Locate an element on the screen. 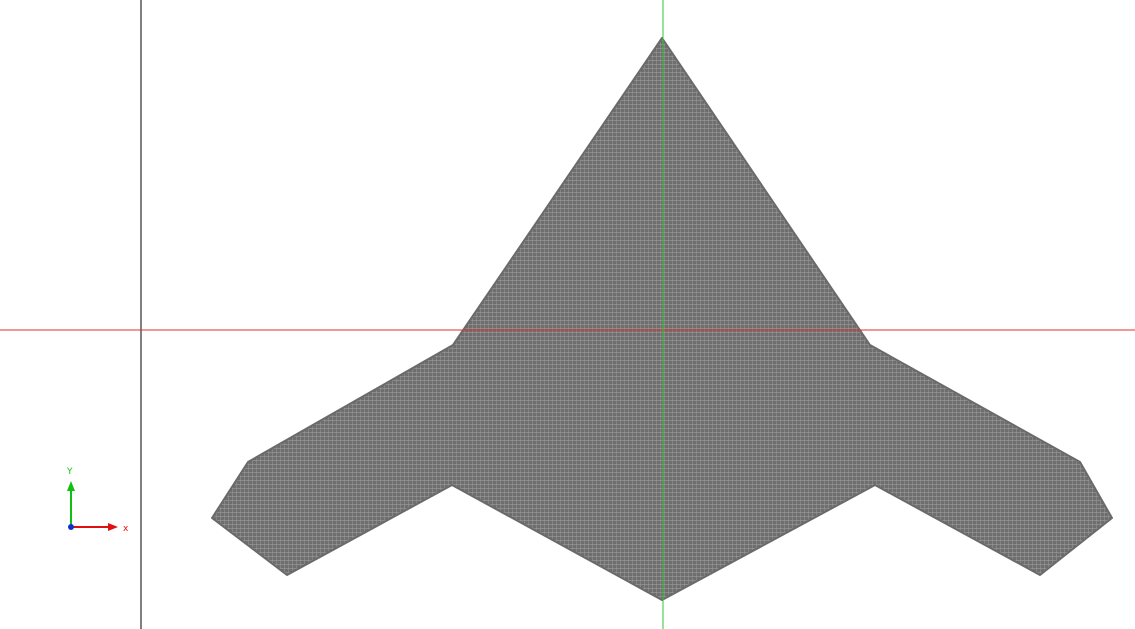 This screenshot has width=1135, height=629. y-axis-label: Y is located at coordinates (69, 472).